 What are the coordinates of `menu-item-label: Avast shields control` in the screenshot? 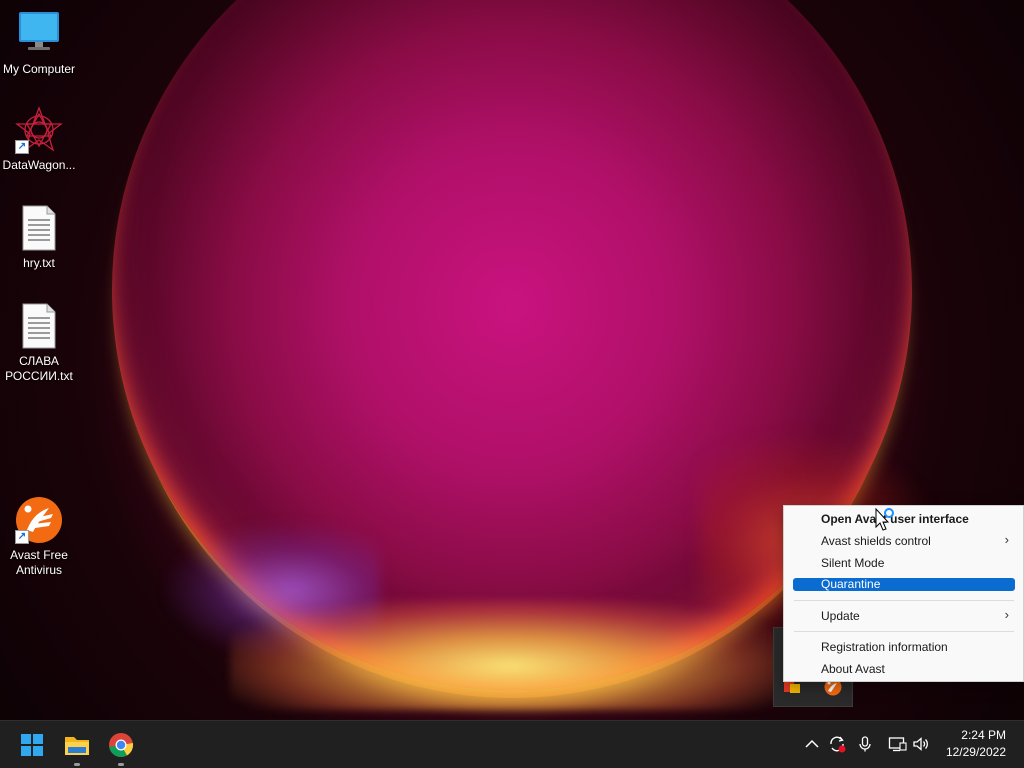 It's located at (876, 541).